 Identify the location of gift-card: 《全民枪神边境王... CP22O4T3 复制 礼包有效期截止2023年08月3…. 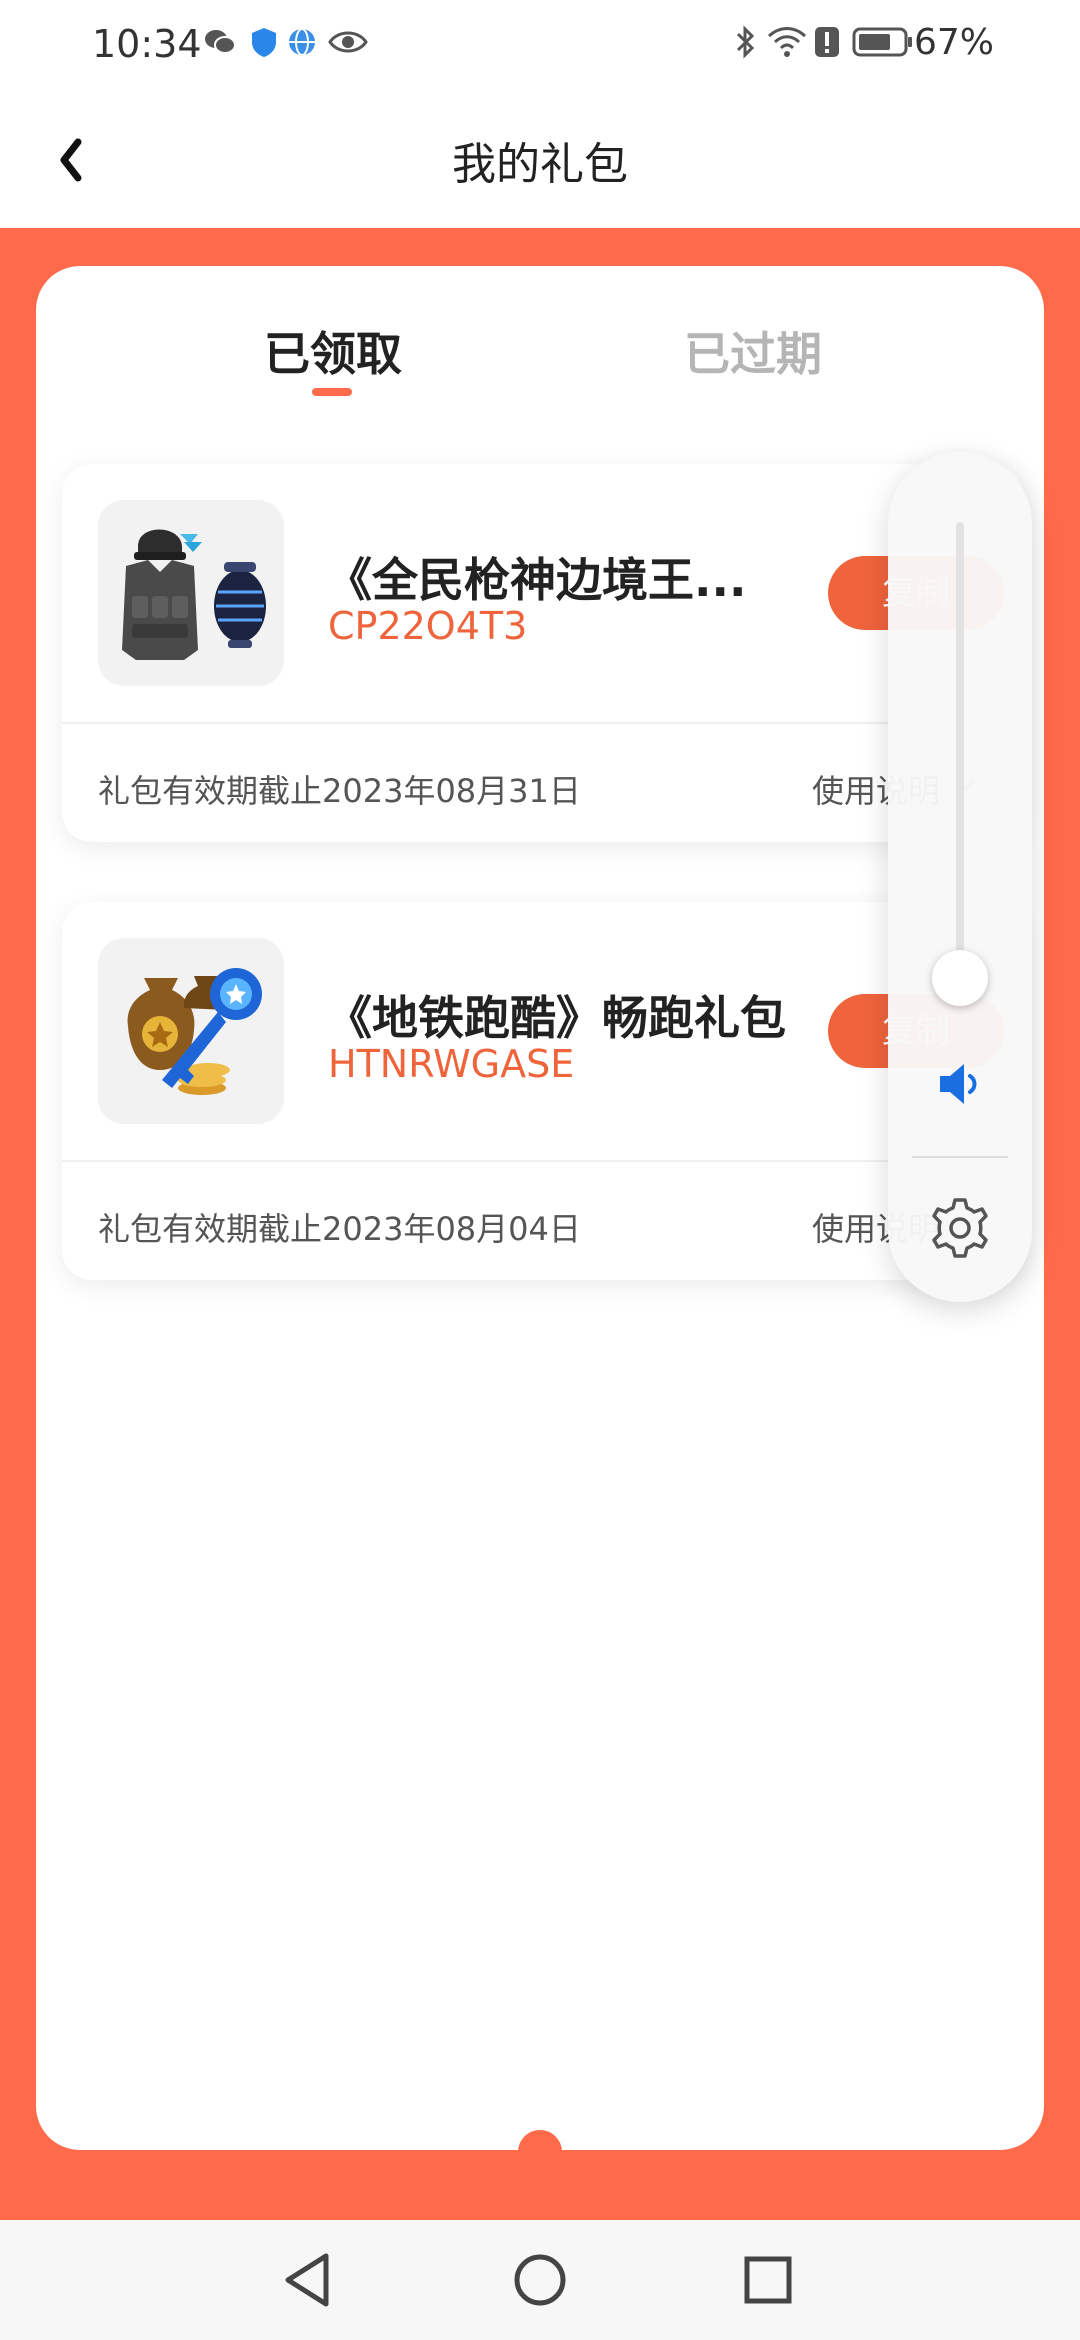
(542, 653).